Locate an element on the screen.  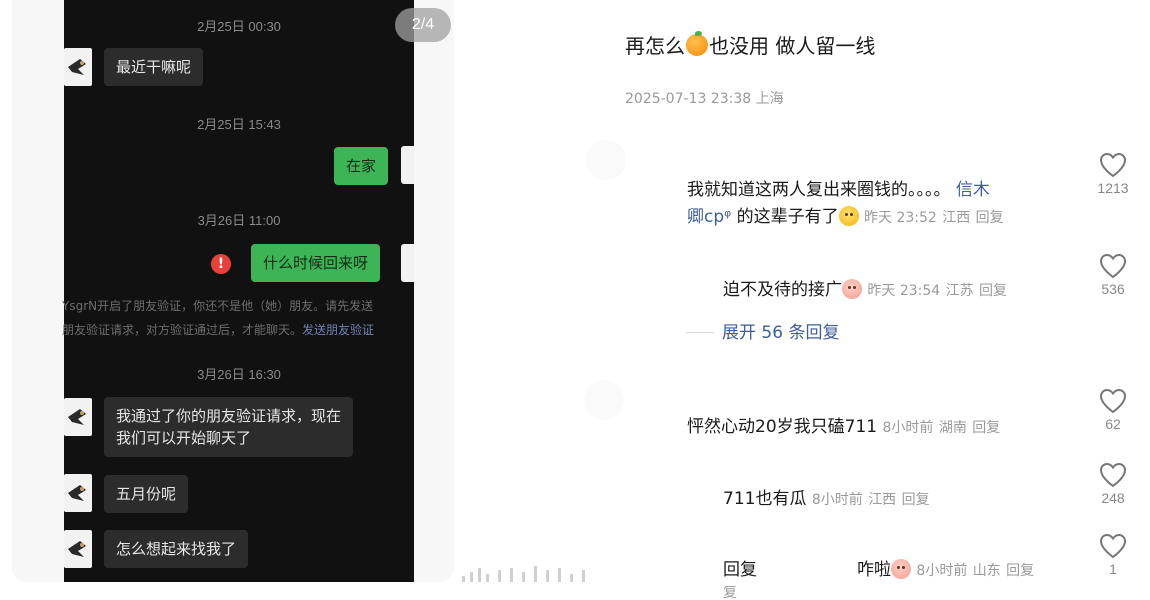
like-button: 536 is located at coordinates (1113, 275).